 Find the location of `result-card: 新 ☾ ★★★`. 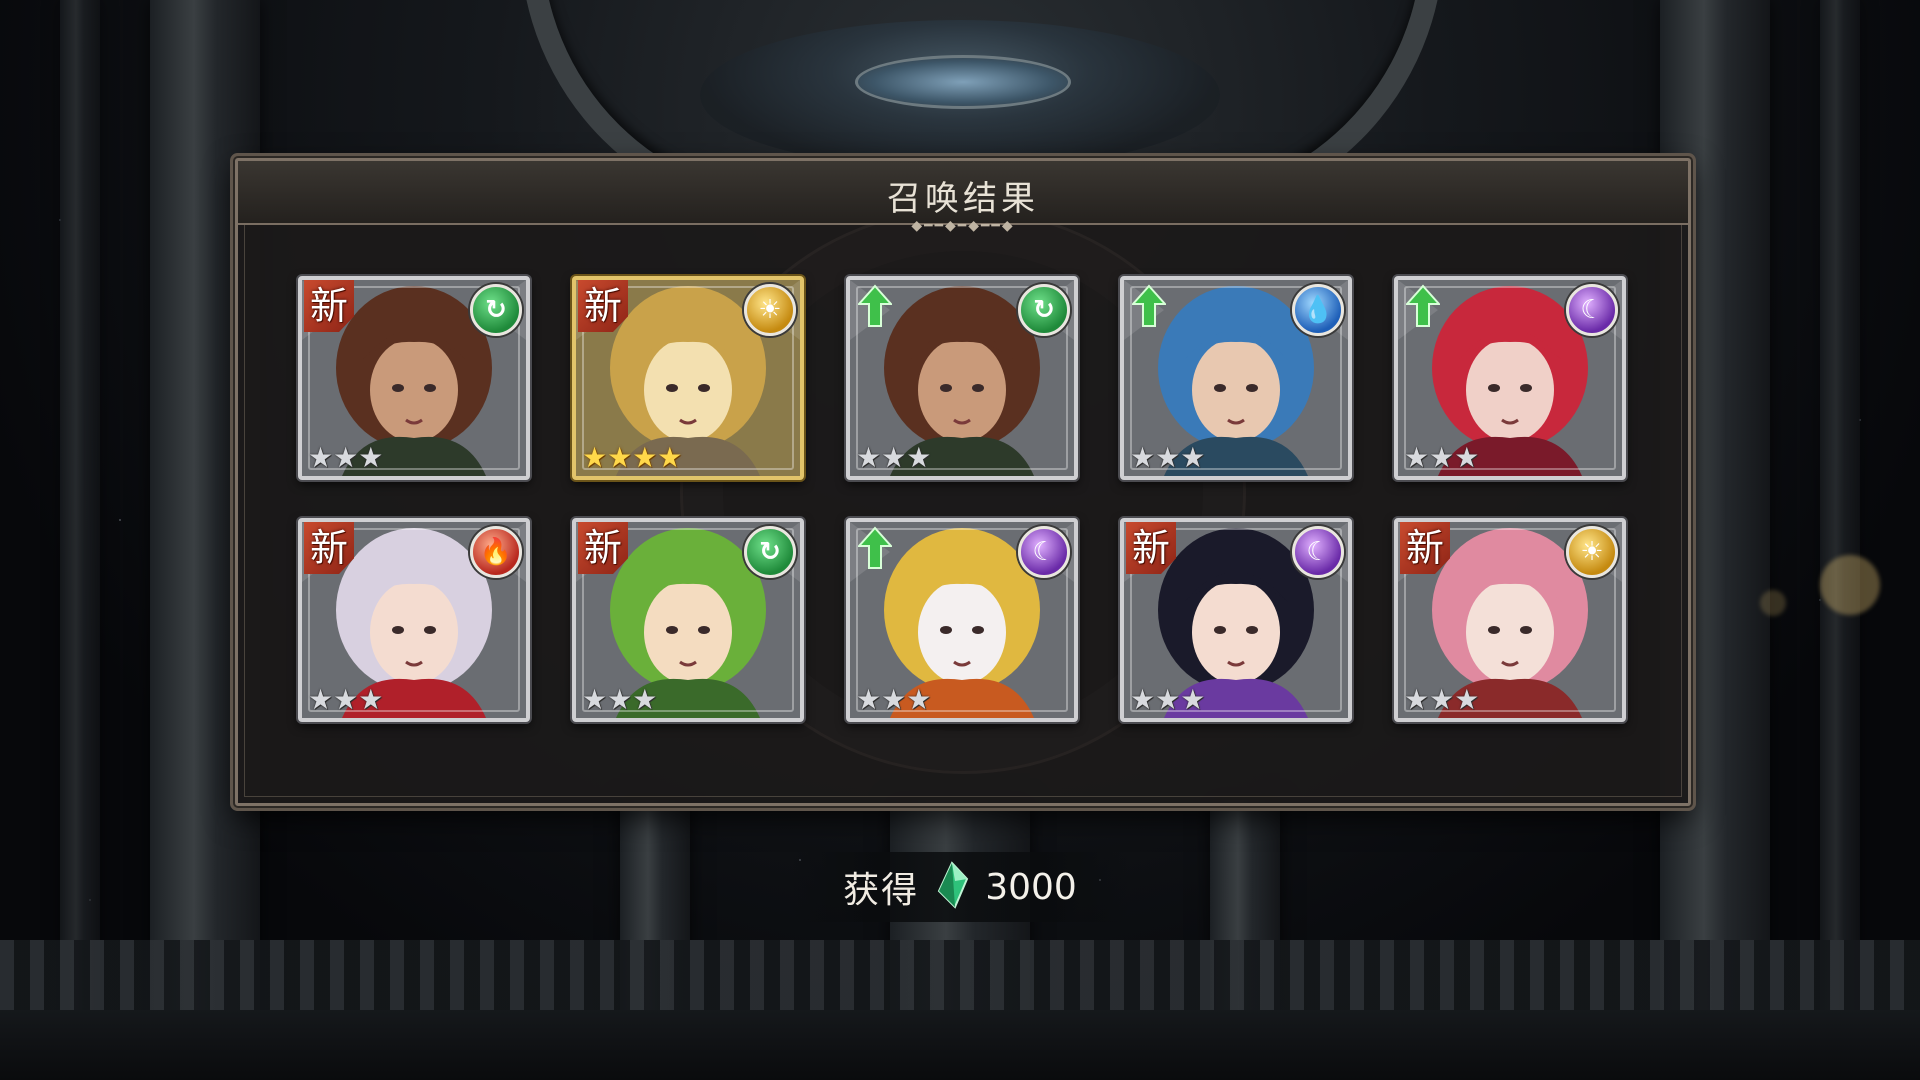

result-card: 新 ☾ ★★★ is located at coordinates (1236, 620).